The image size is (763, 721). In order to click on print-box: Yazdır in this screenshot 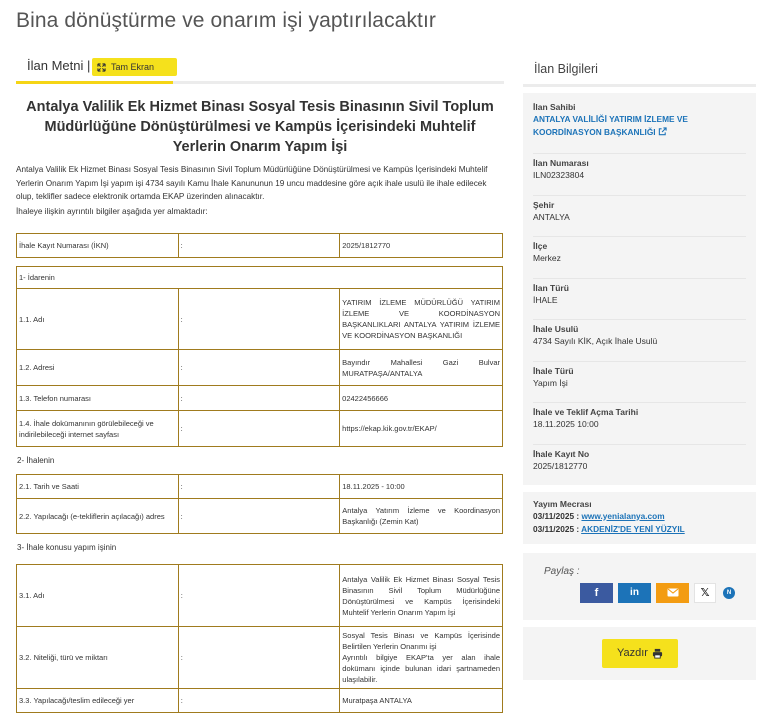, I will do `click(639, 653)`.